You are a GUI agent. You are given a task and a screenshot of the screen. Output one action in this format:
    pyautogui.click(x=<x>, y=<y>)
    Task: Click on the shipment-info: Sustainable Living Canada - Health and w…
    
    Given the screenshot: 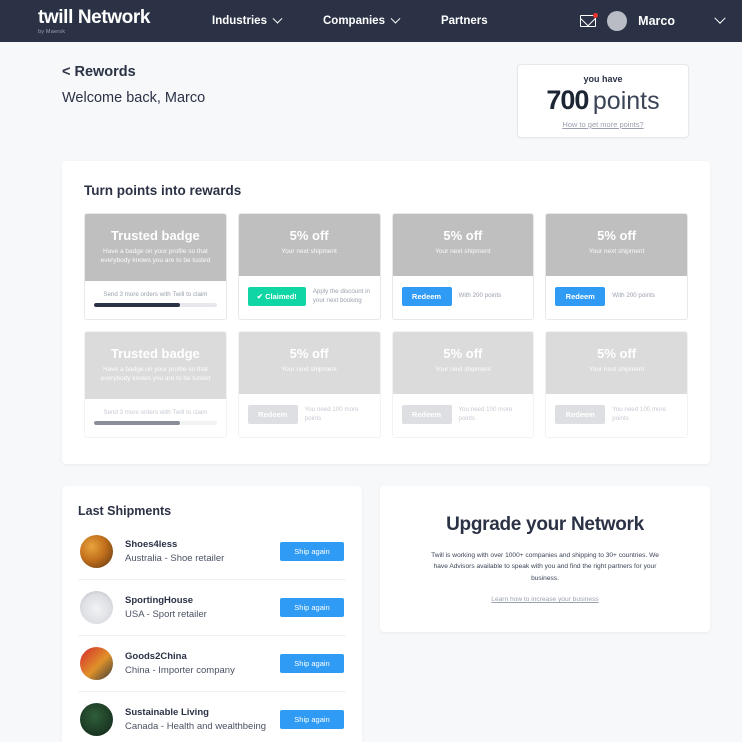 What is the action you would take?
    pyautogui.click(x=196, y=719)
    